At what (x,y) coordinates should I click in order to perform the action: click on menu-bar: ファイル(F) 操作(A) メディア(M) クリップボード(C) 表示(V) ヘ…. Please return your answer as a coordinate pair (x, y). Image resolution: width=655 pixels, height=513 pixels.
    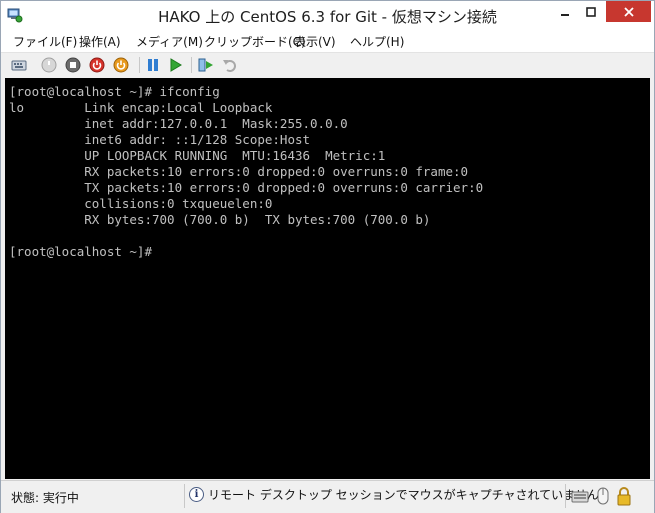
    Looking at the image, I should click on (327, 41).